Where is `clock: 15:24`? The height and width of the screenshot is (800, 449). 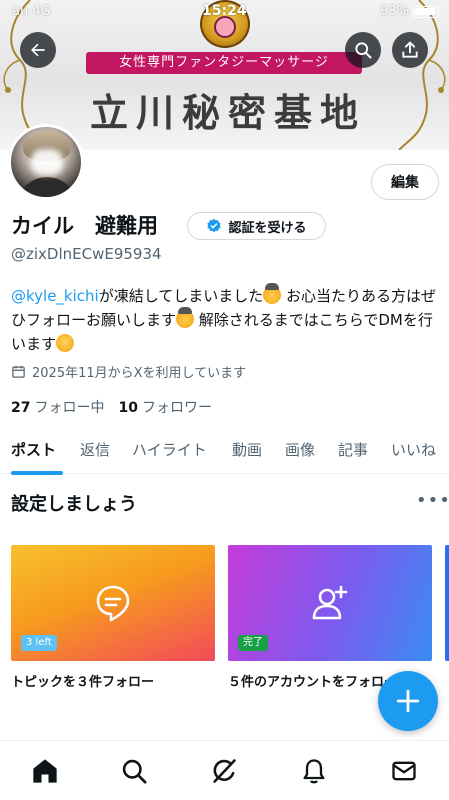
clock: 15:24 is located at coordinates (224, 11).